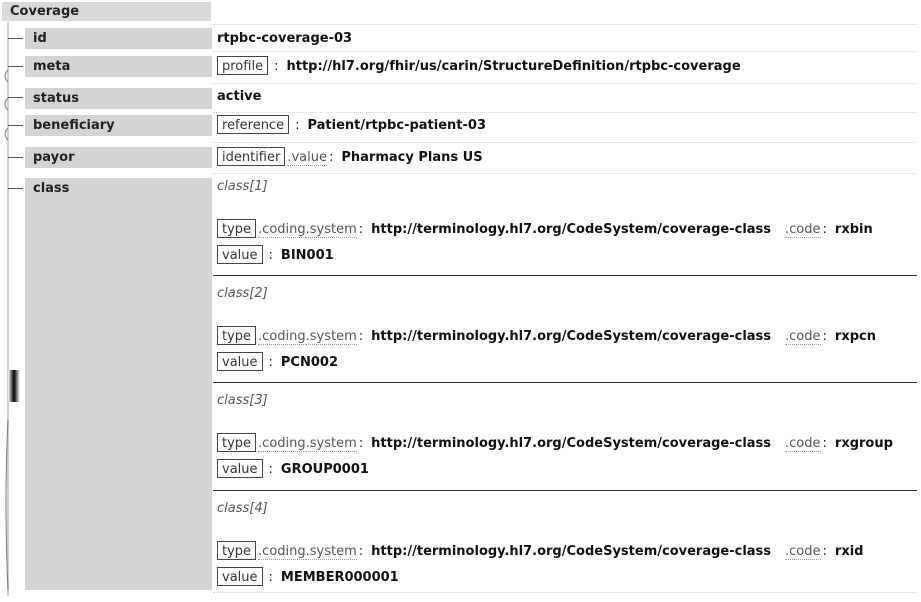 The image size is (921, 602). Describe the element at coordinates (242, 508) in the screenshot. I see `class-index: class[4]` at that location.